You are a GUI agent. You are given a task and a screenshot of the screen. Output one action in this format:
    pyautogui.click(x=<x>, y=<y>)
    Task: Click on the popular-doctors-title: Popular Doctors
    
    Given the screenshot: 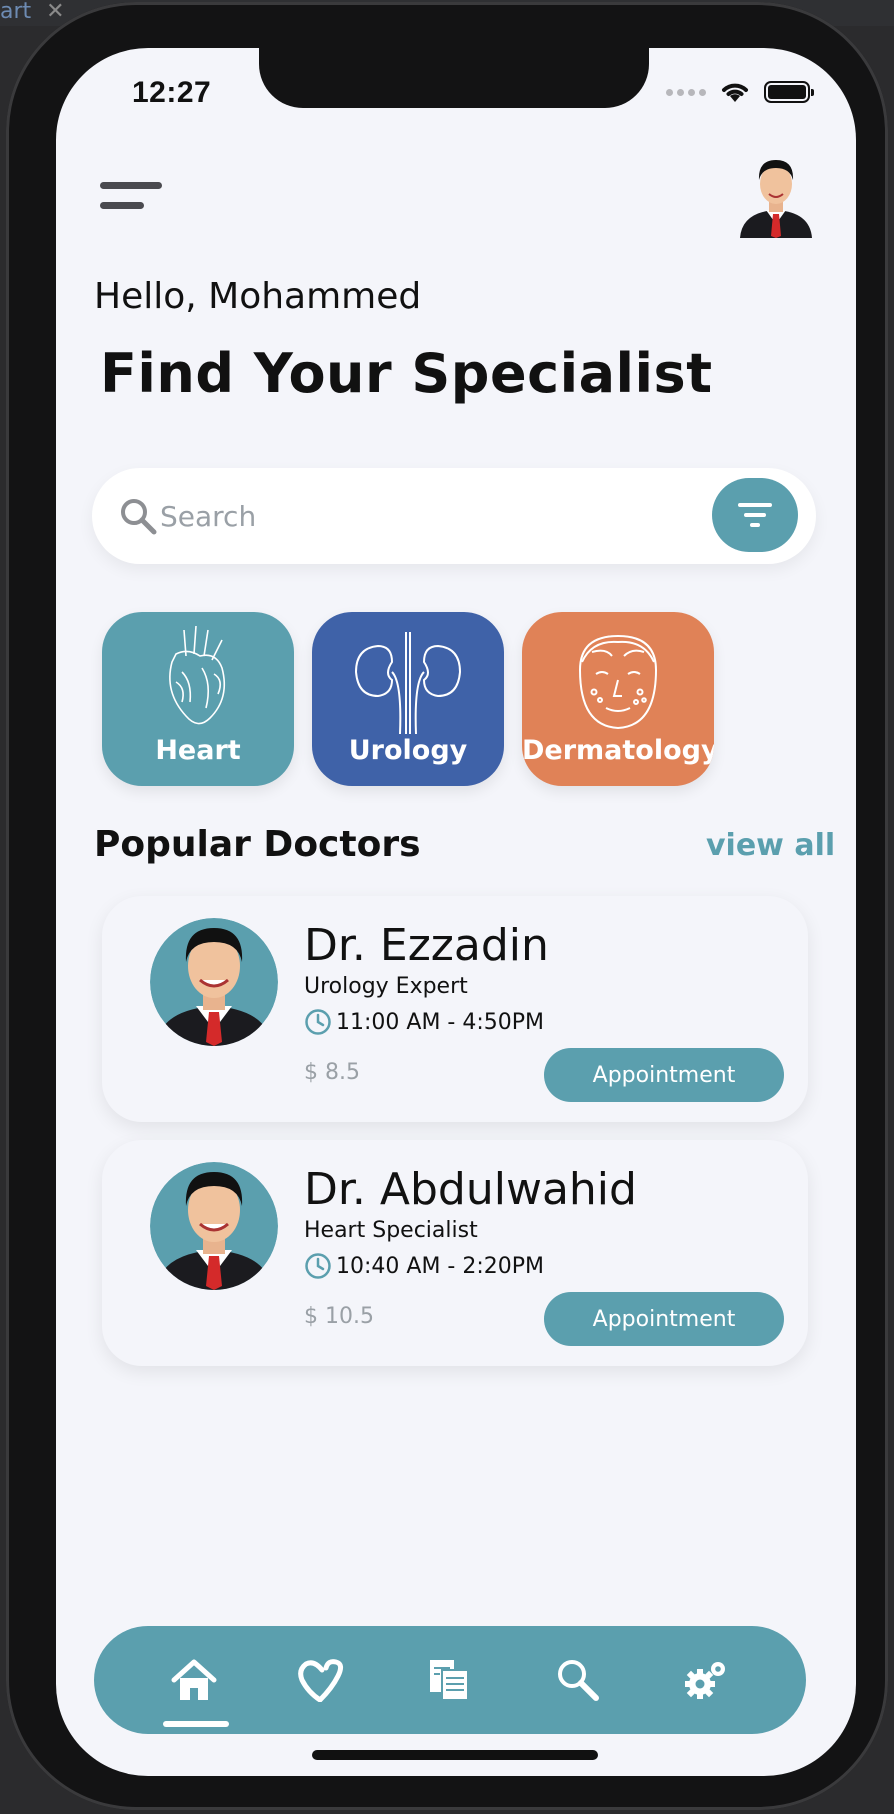 What is the action you would take?
    pyautogui.click(x=257, y=844)
    